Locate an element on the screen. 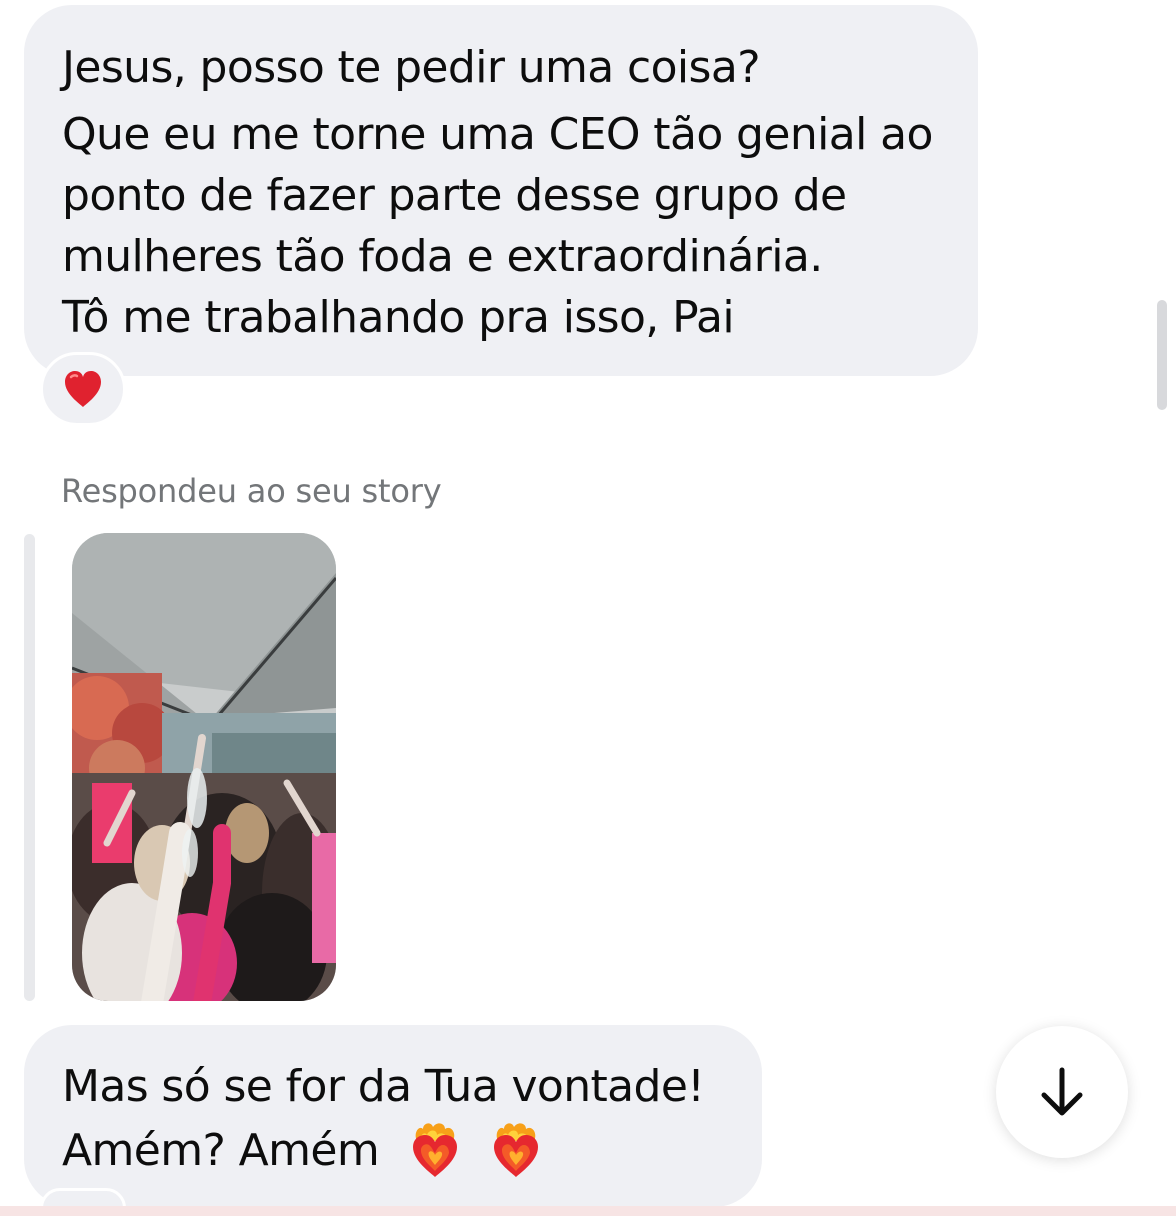 This screenshot has width=1176, height=1216. message-reaction is located at coordinates (83, 389).